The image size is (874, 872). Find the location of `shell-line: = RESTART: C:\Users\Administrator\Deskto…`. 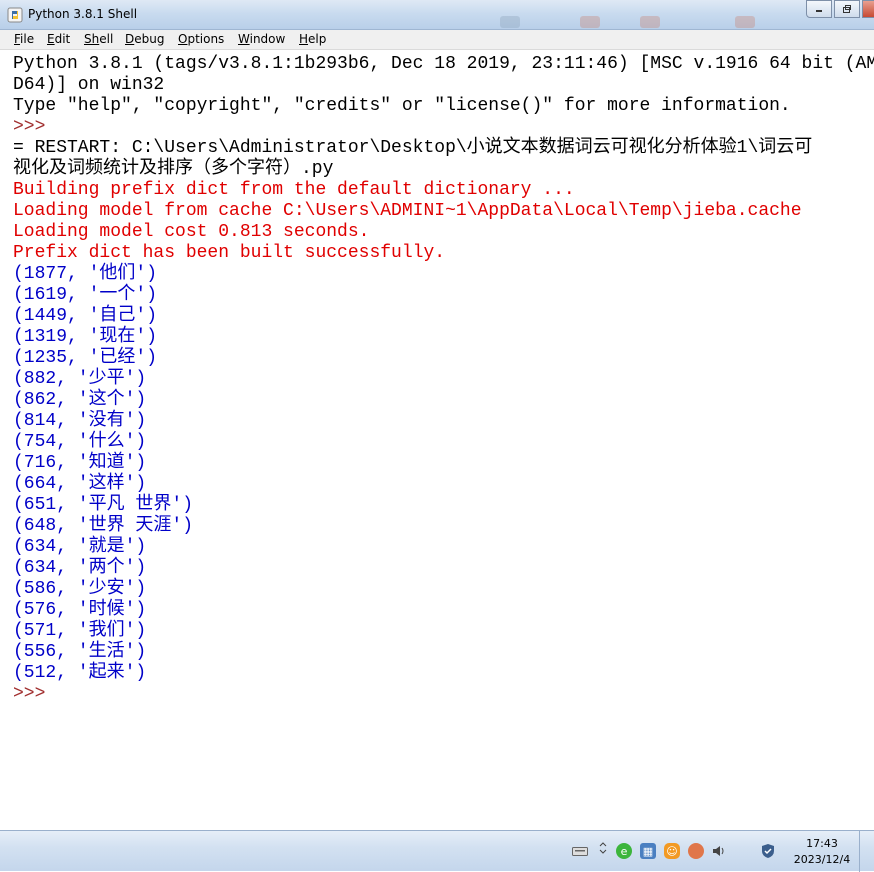

shell-line: = RESTART: C:\Users\Administrator\Deskto… is located at coordinates (413, 148).